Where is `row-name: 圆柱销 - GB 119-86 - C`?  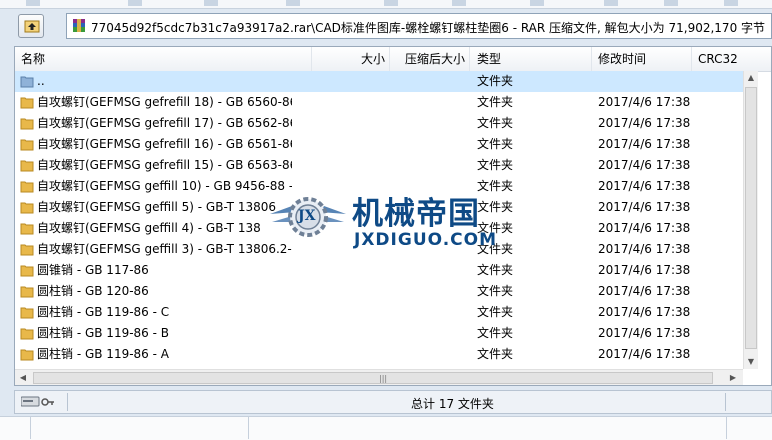 row-name: 圆柱销 - GB 119-86 - C is located at coordinates (103, 312).